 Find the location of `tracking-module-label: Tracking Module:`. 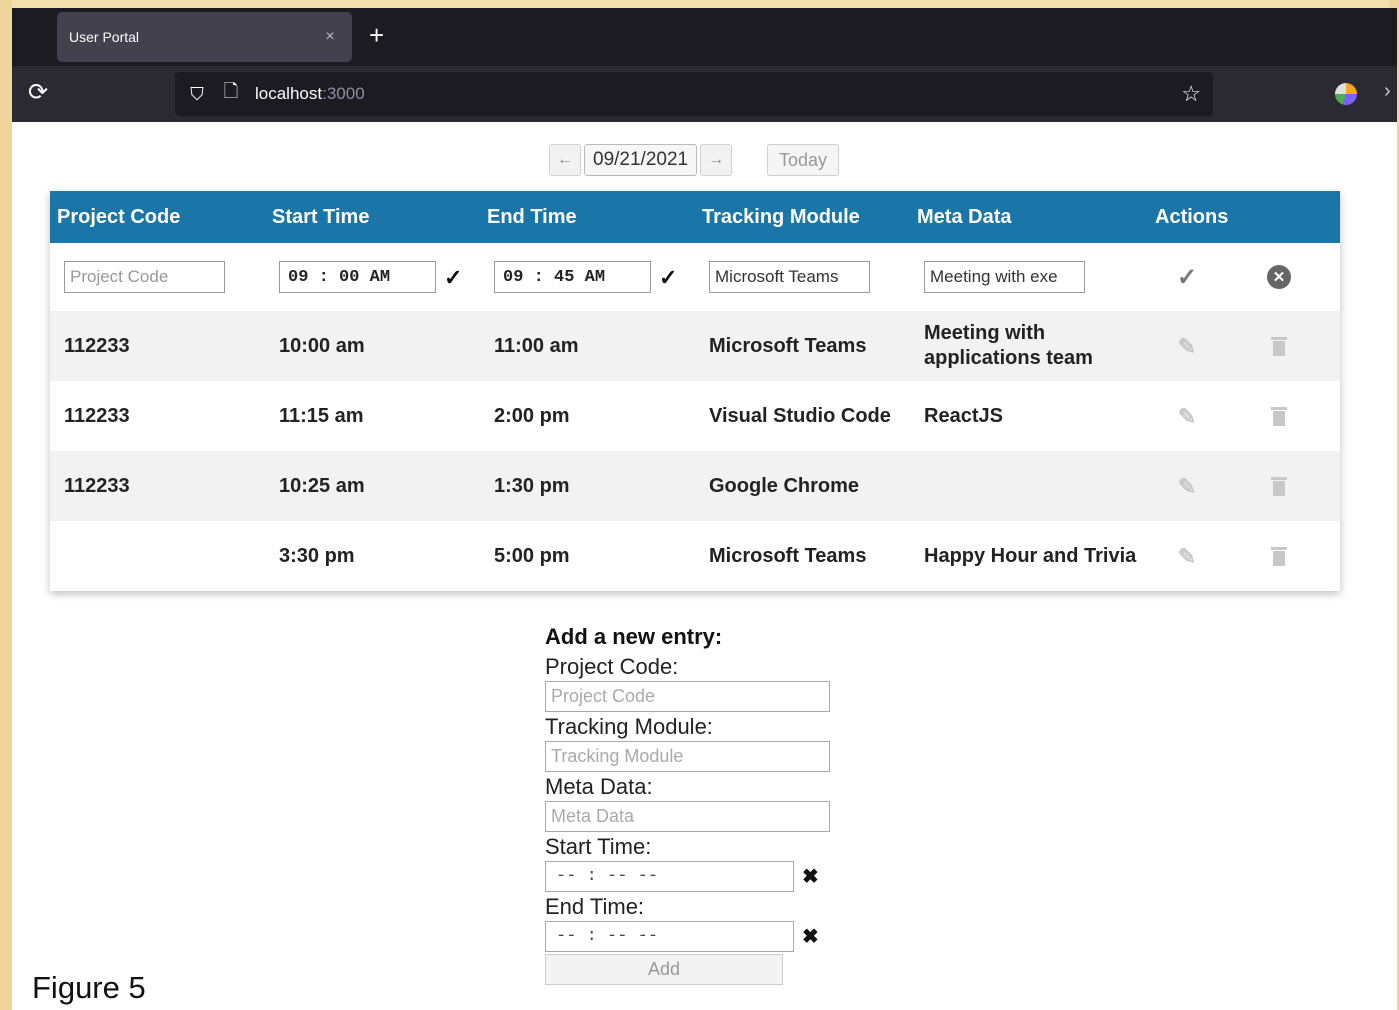

tracking-module-label: Tracking Module: is located at coordinates (629, 726).